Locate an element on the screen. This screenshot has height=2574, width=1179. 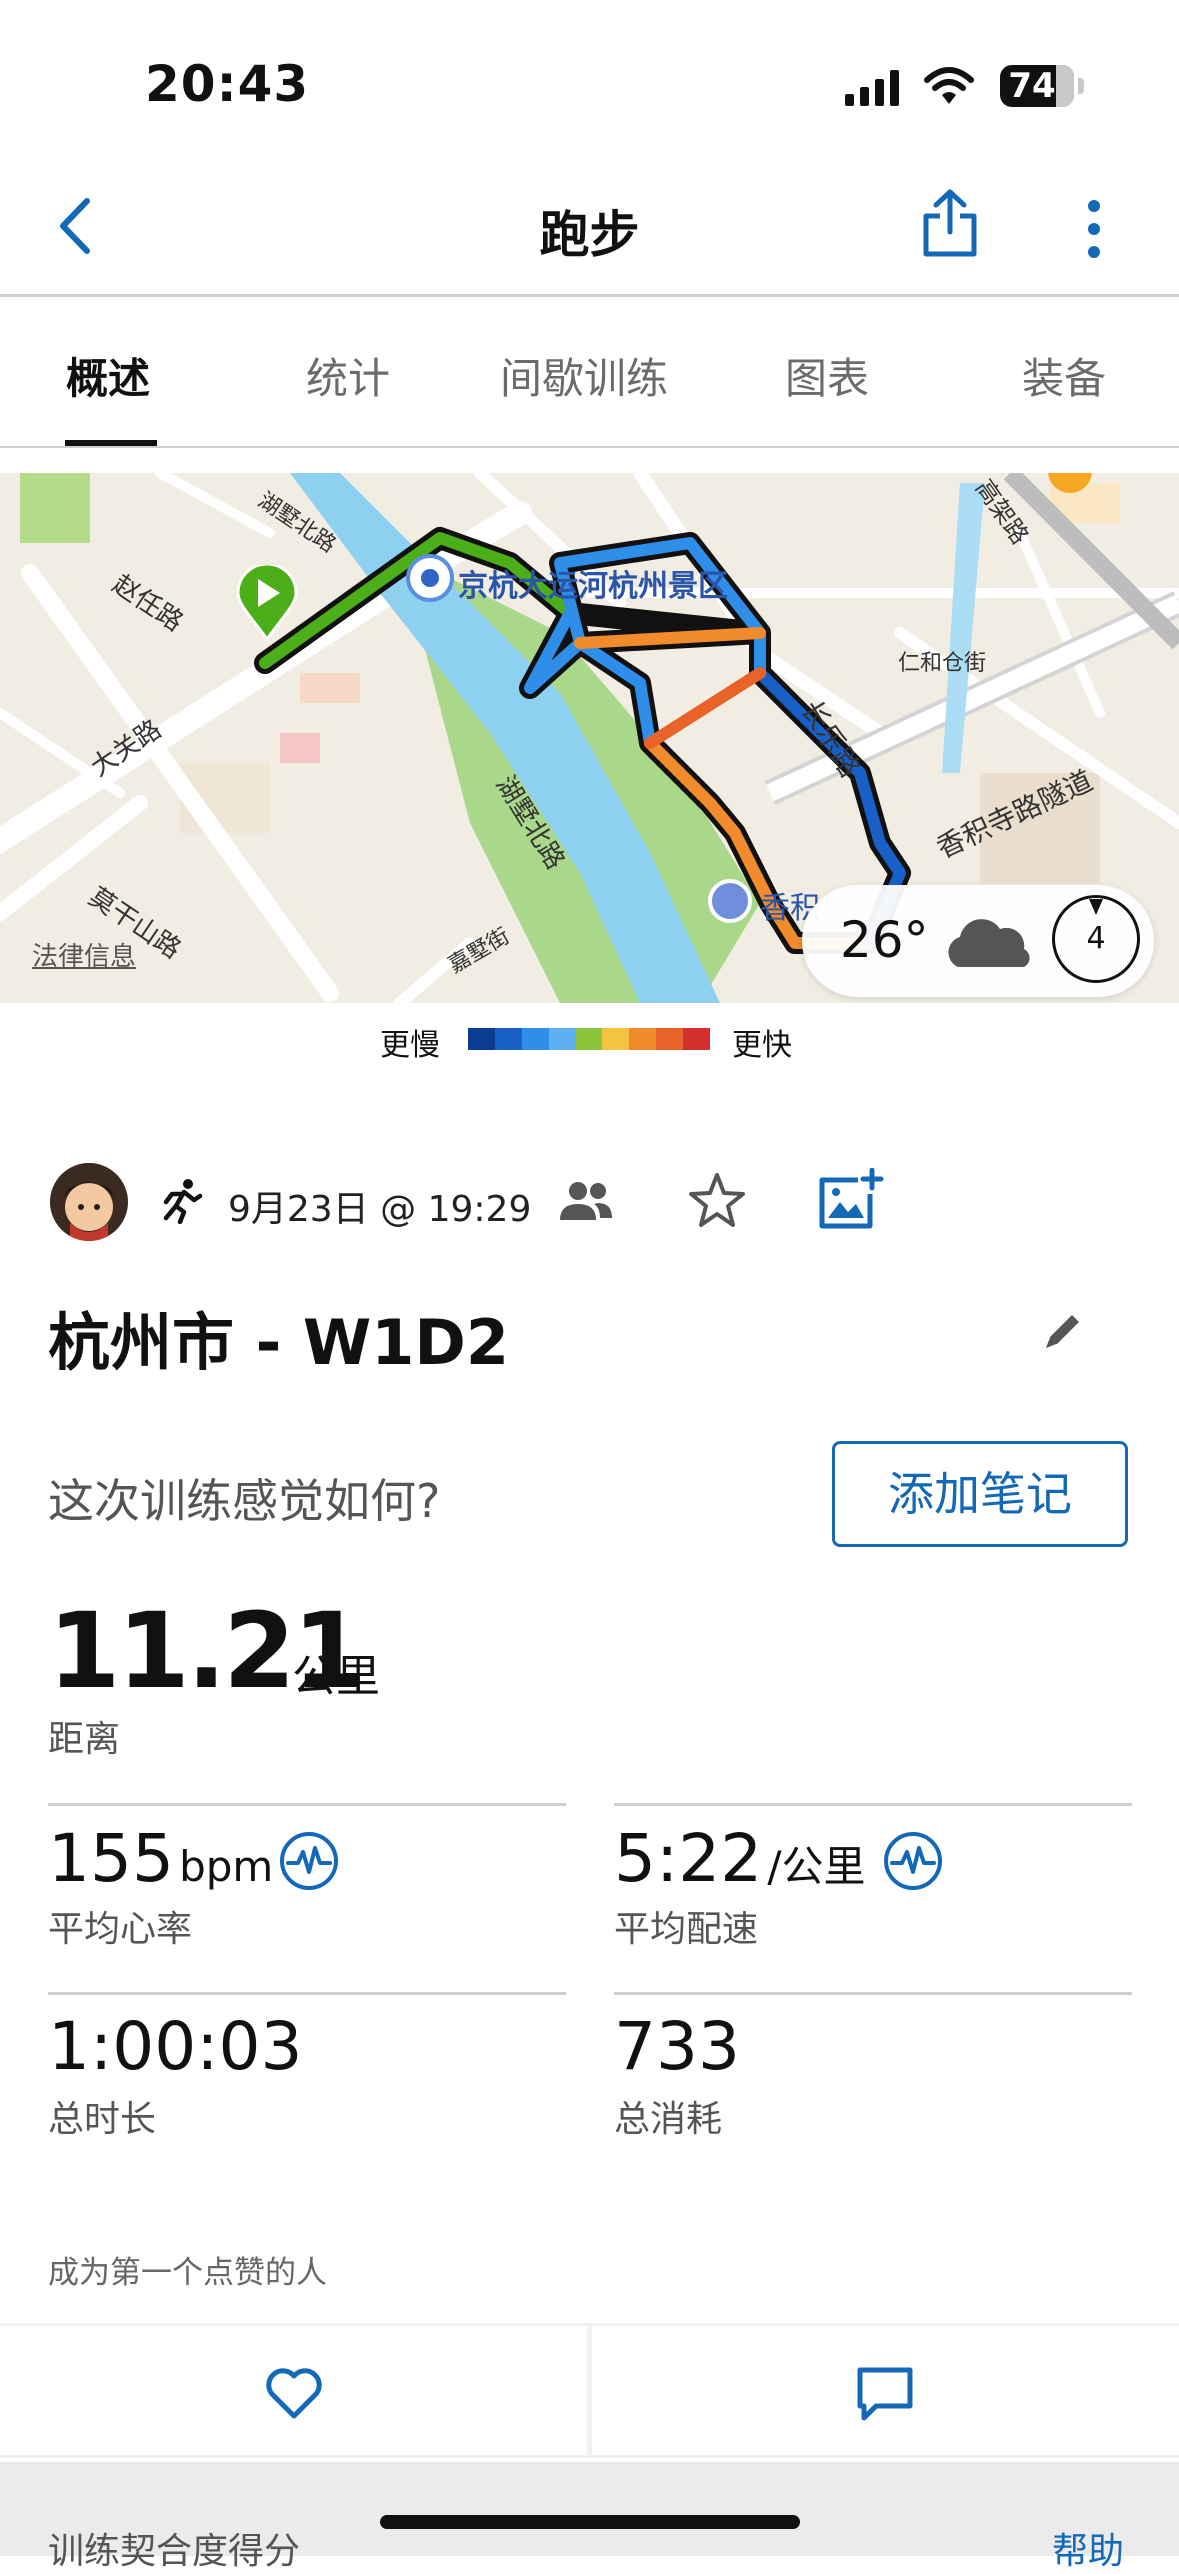
legend-fast-label: 更快 is located at coordinates (762, 1045).